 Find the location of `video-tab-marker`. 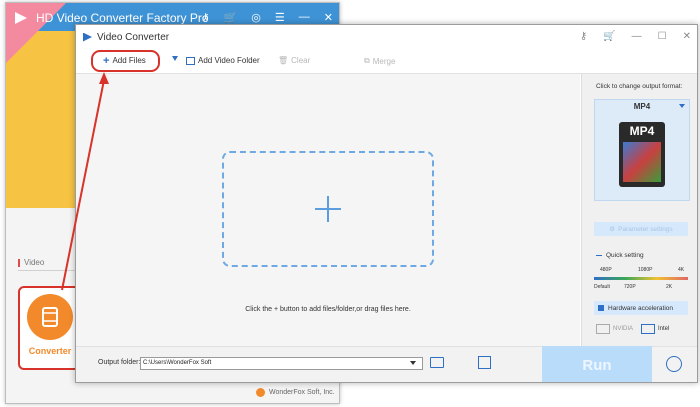

video-tab-marker is located at coordinates (19, 262).